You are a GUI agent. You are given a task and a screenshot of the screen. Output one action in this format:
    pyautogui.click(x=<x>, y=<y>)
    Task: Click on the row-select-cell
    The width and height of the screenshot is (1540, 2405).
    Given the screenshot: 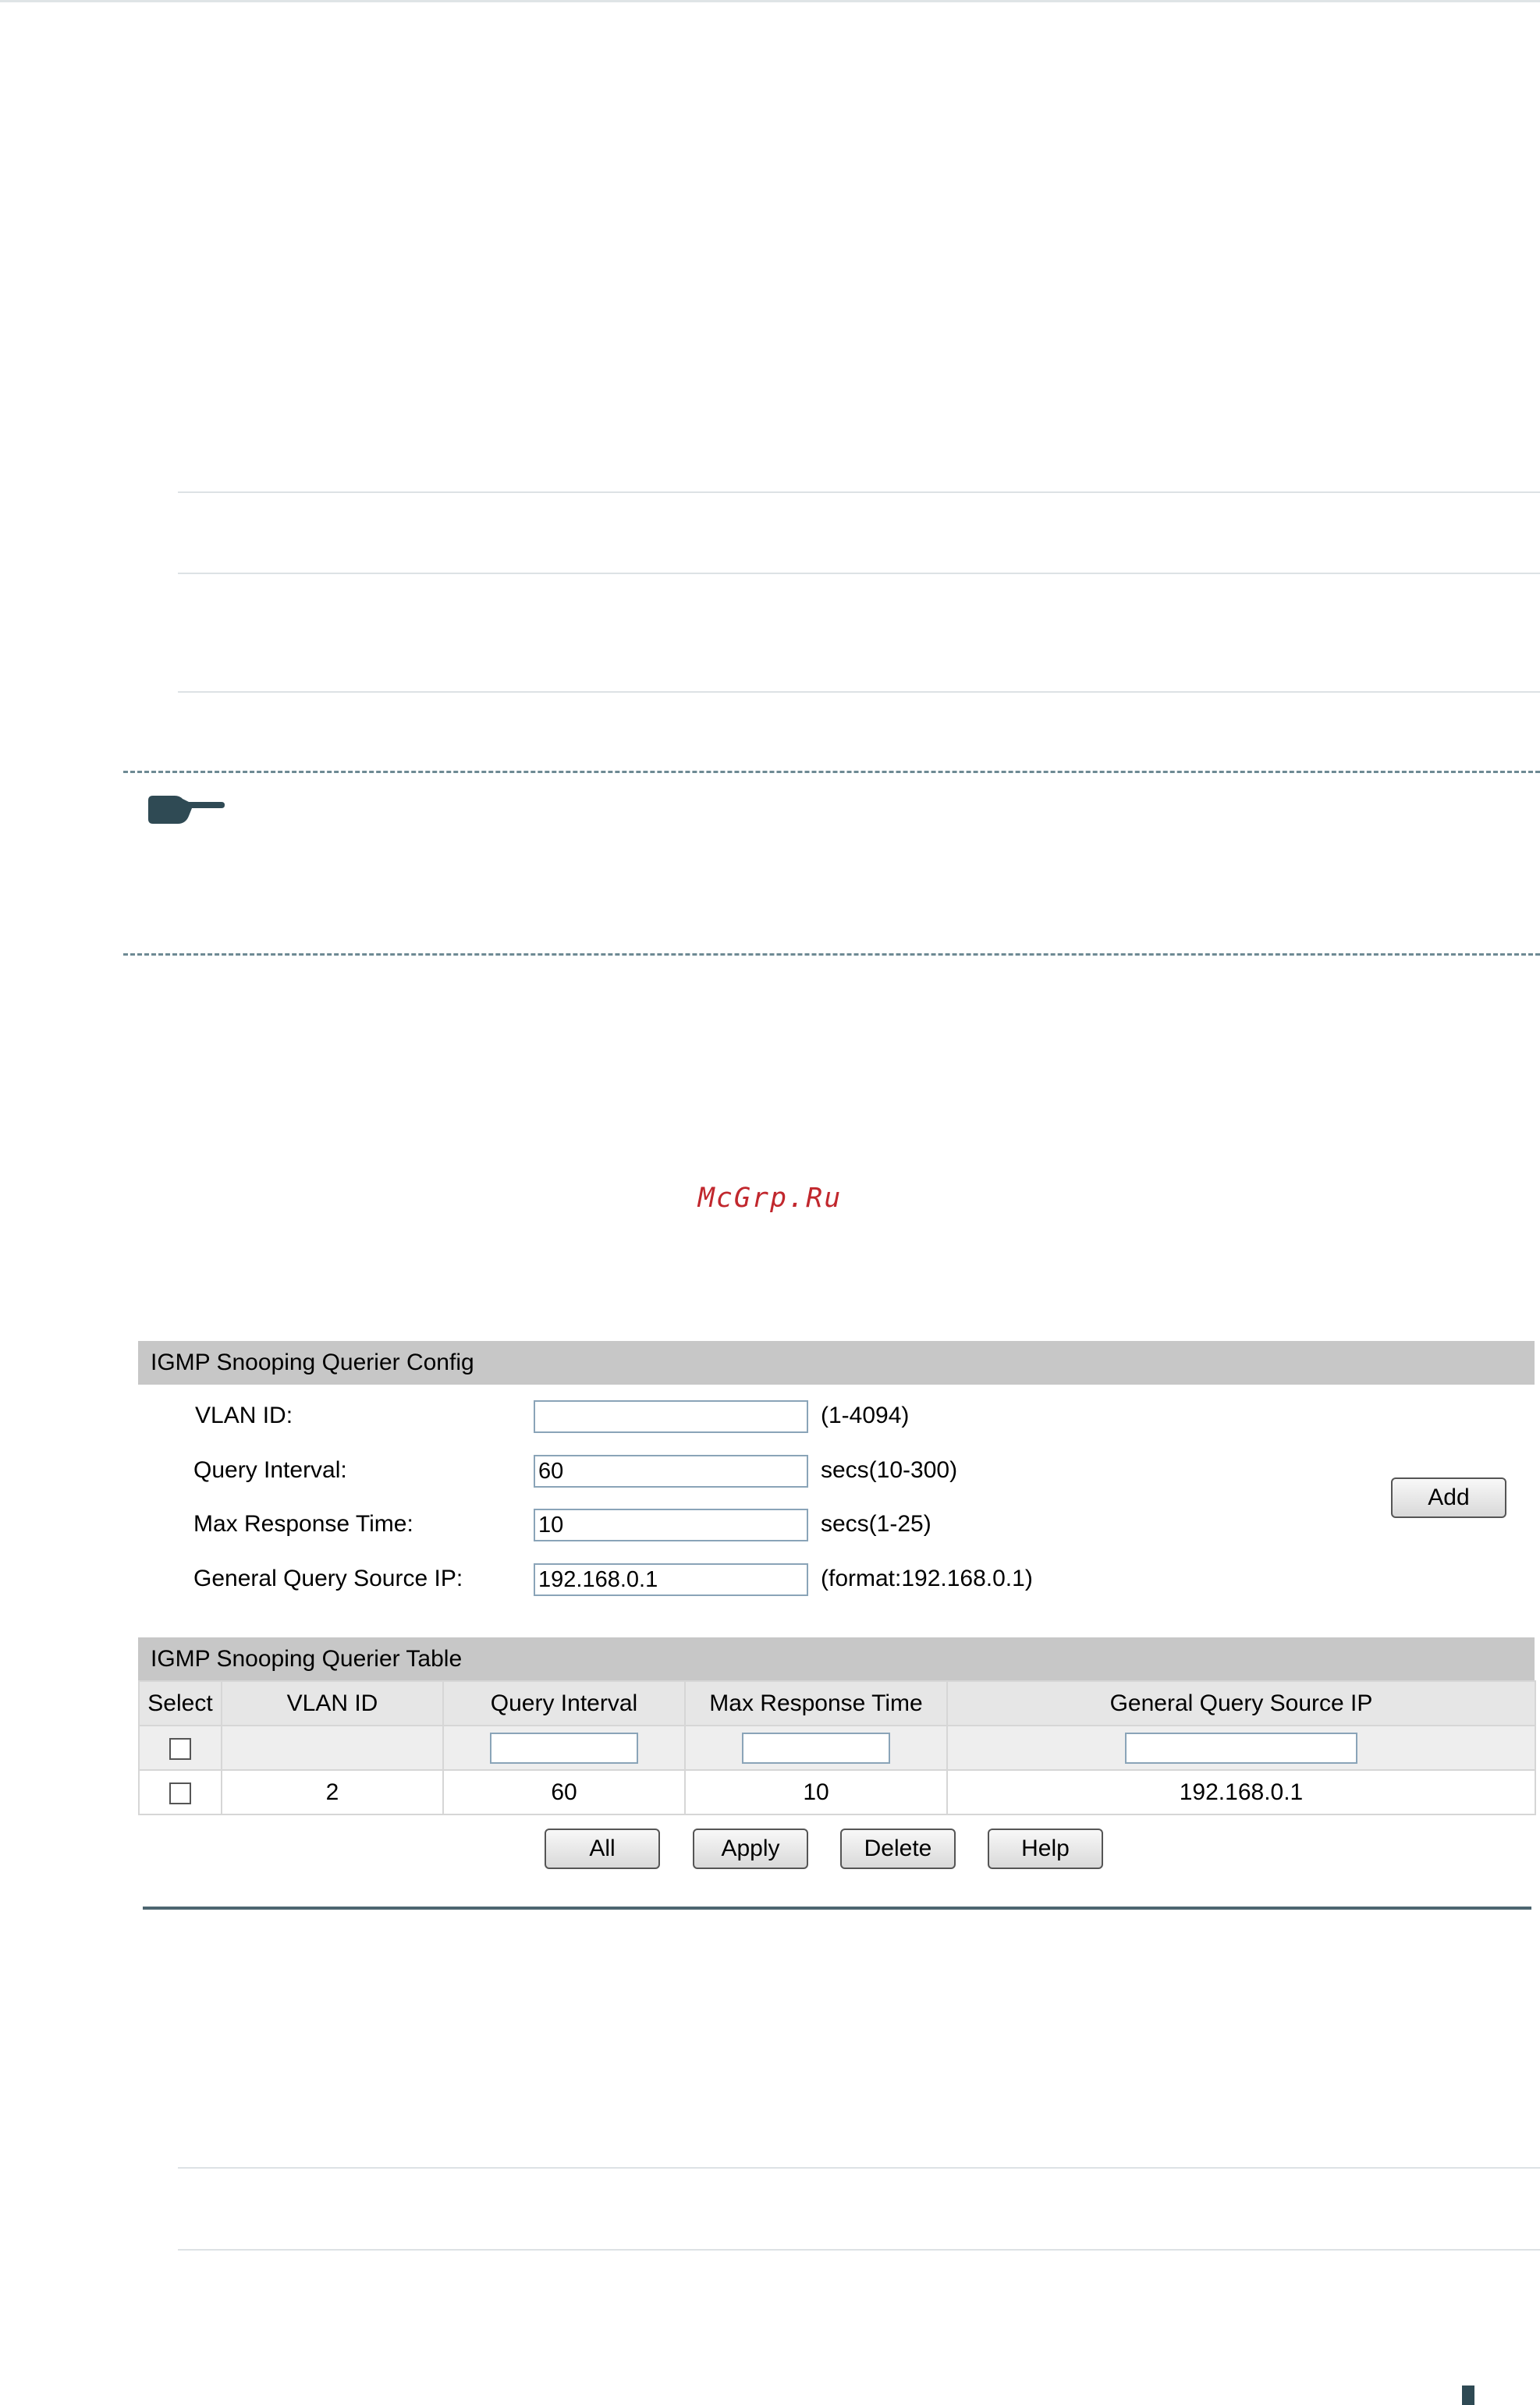 What is the action you would take?
    pyautogui.click(x=180, y=1792)
    